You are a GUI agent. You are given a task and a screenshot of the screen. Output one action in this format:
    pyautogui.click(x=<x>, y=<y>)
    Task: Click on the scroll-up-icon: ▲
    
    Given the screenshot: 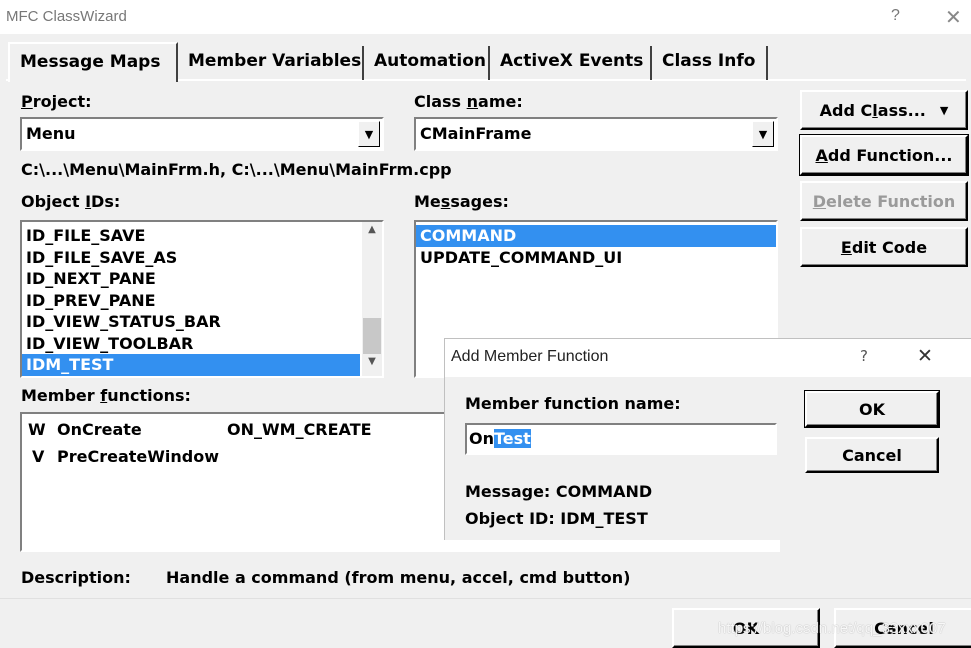 What is the action you would take?
    pyautogui.click(x=372, y=233)
    